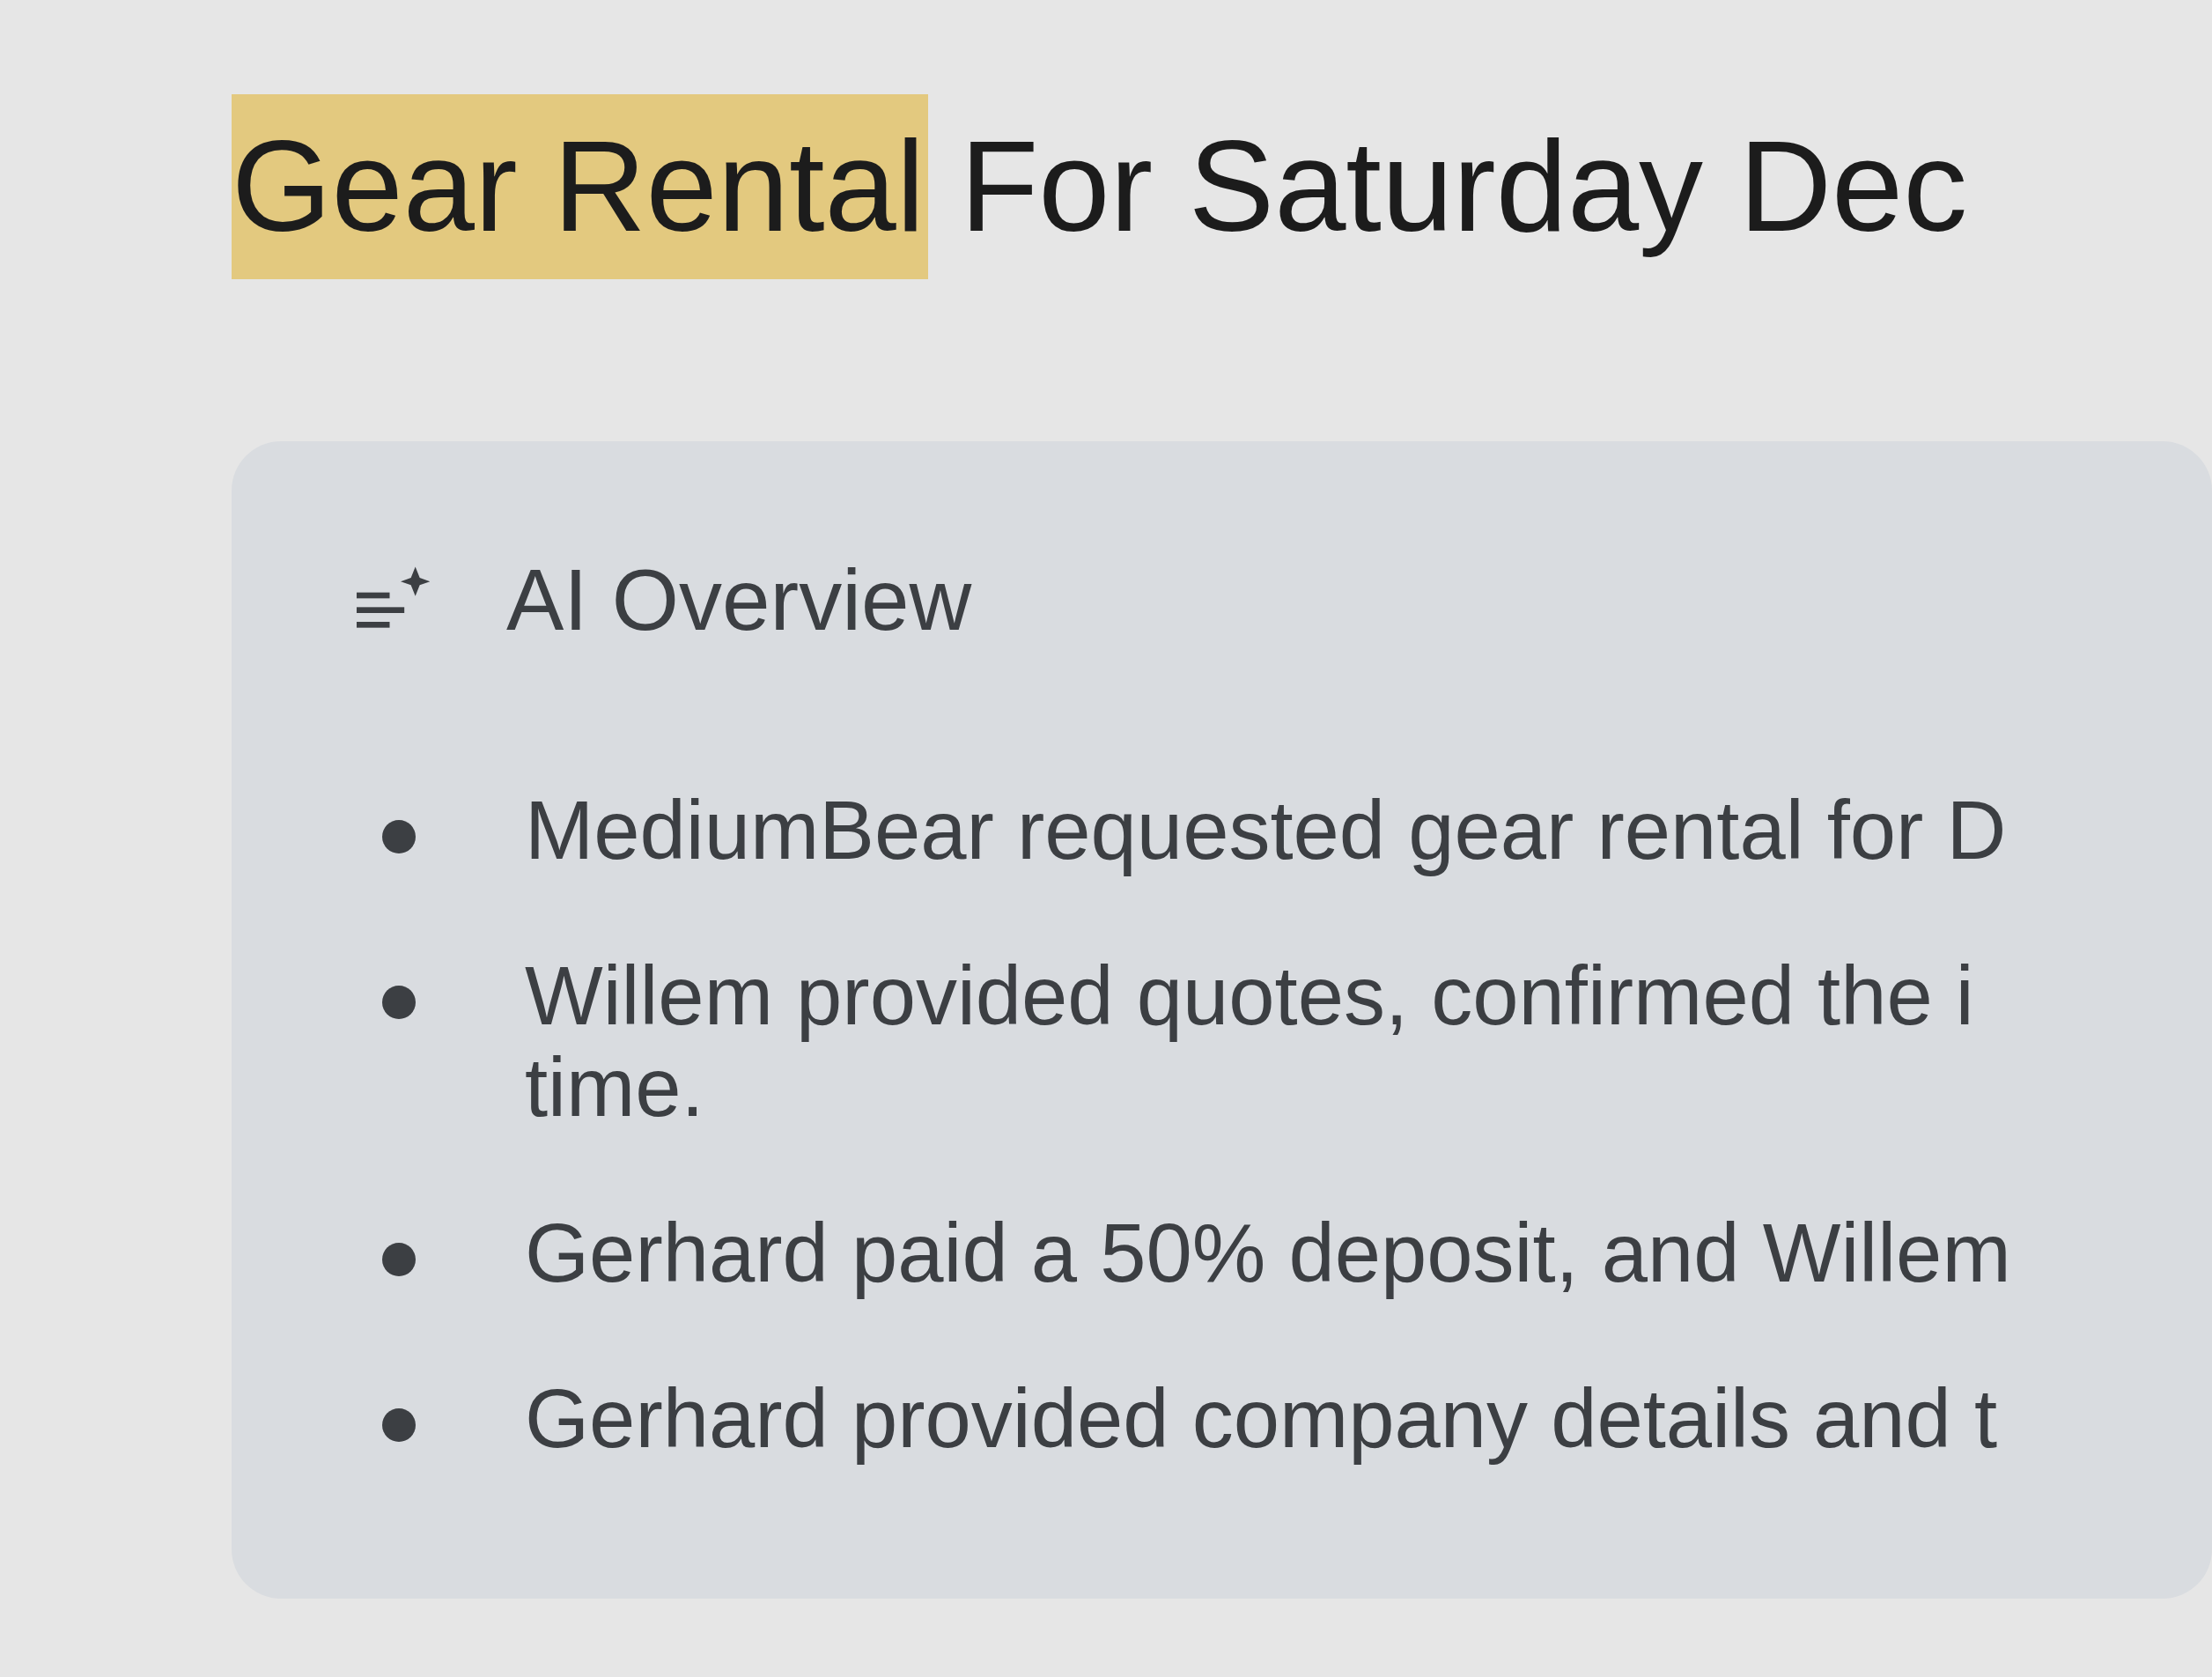  What do you see at coordinates (1266, 830) in the screenshot?
I see `summary-text: MediumBear requested gear rental for D` at bounding box center [1266, 830].